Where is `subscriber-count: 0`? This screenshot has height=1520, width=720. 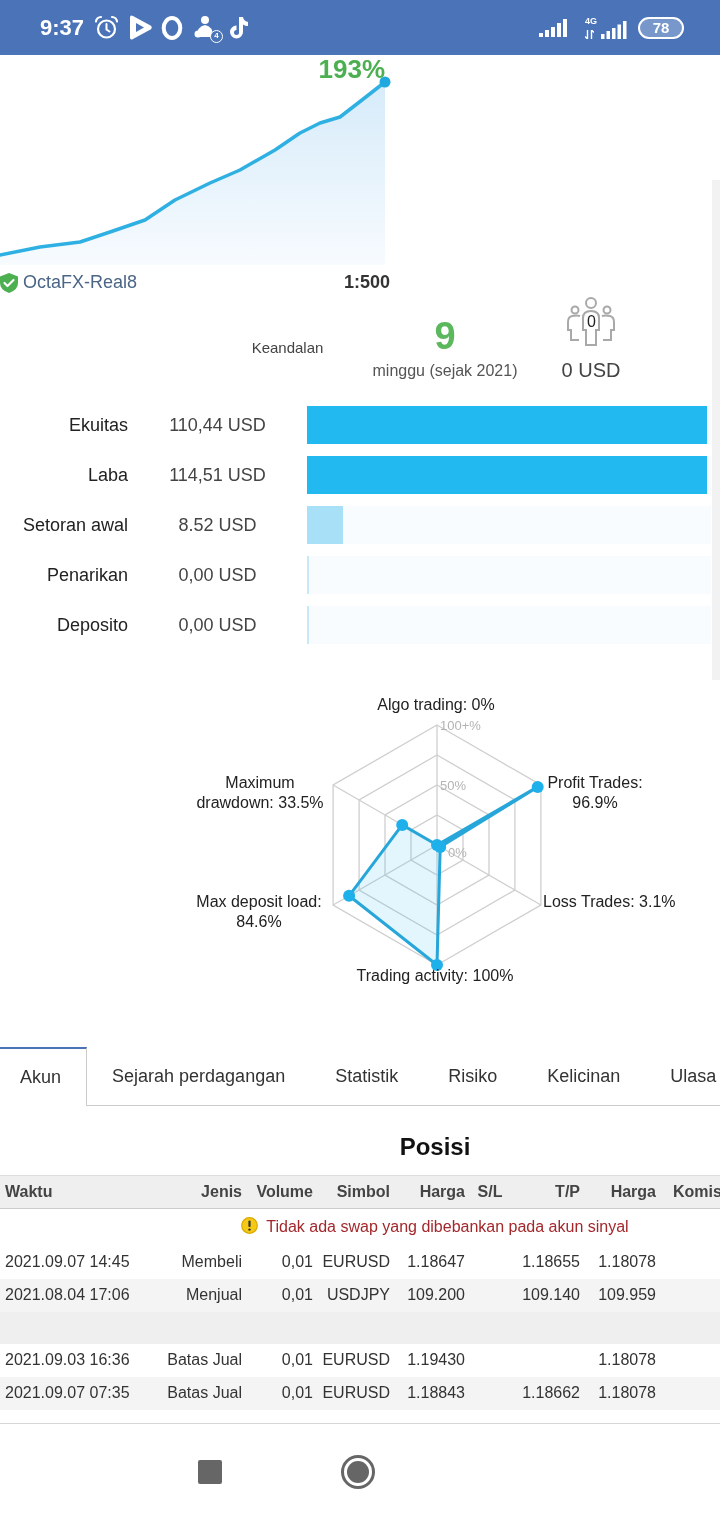 subscriber-count: 0 is located at coordinates (591, 322).